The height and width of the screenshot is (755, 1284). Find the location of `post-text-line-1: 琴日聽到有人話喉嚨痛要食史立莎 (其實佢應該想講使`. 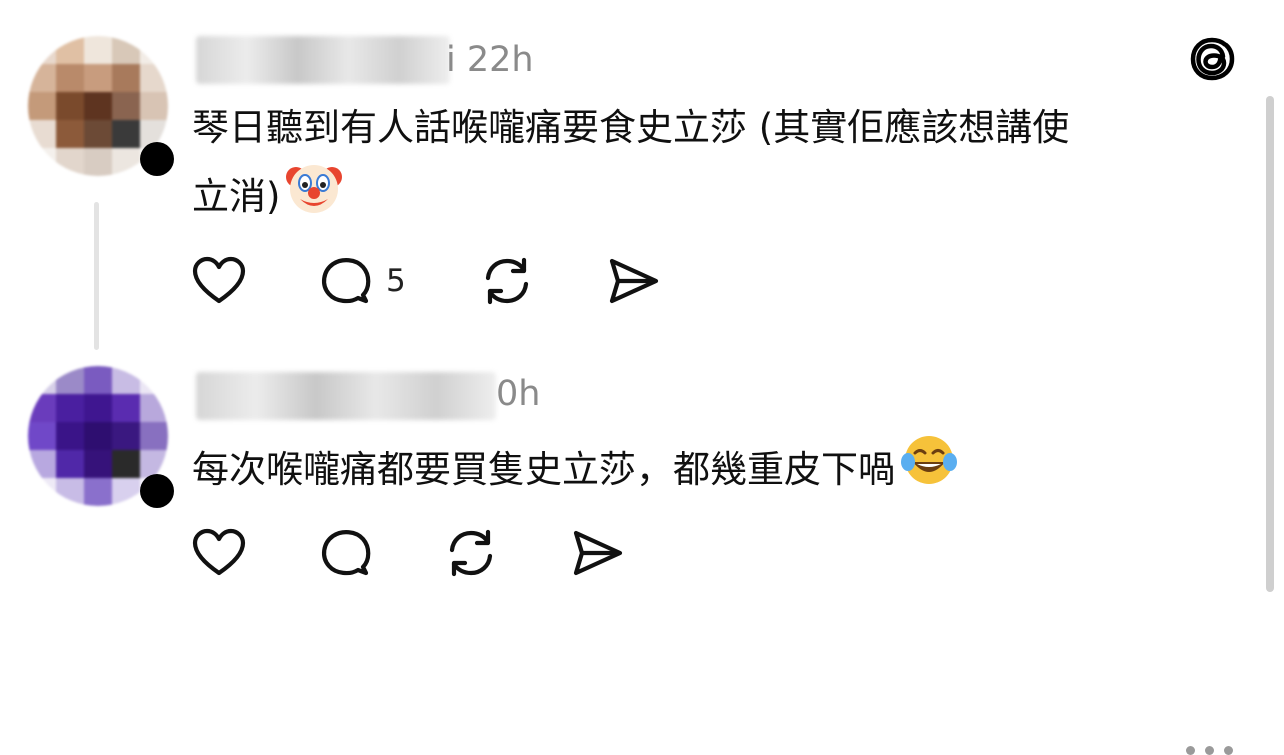

post-text-line-1: 琴日聽到有人話喉嚨痛要食史立莎 (其實佢應該想講使 is located at coordinates (631, 127).